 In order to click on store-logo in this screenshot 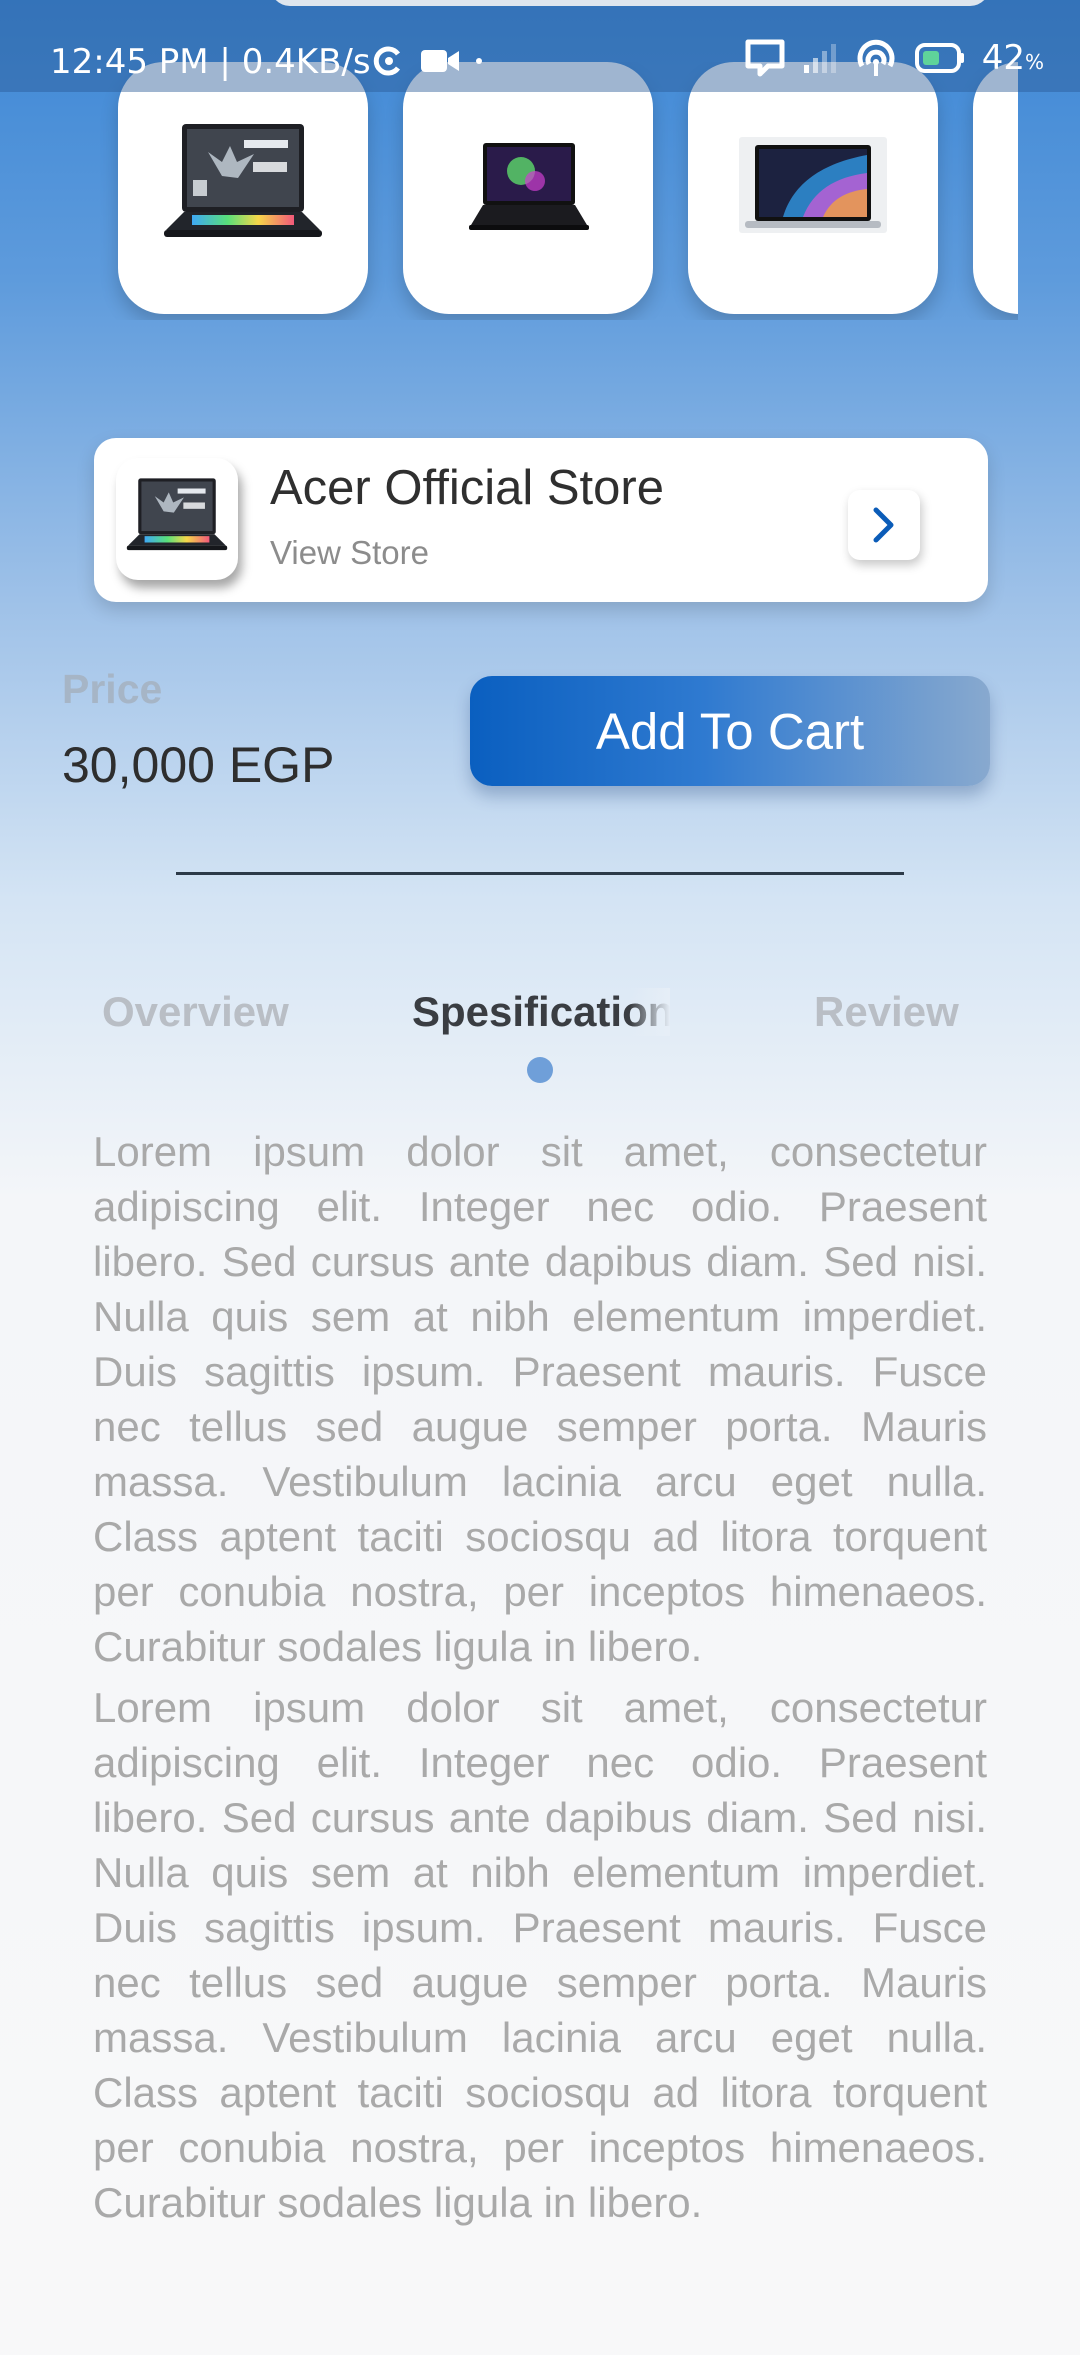, I will do `click(177, 519)`.